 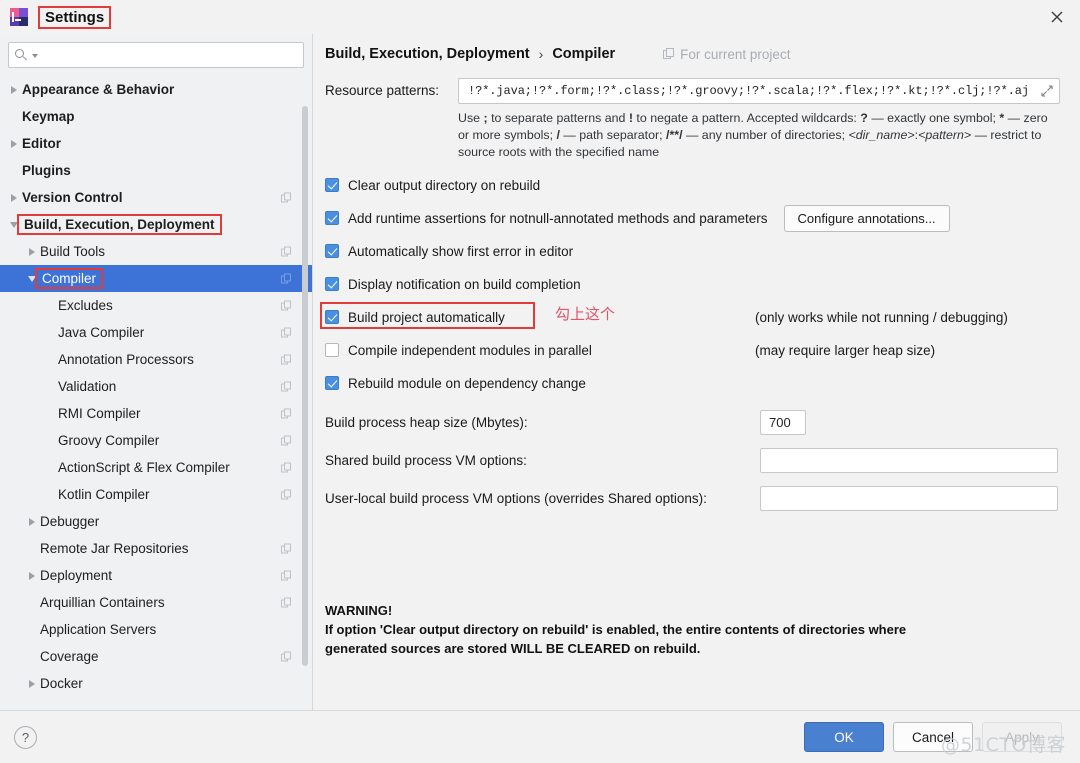 I want to click on sidebar-item-label: Compiler, so click(x=69, y=278).